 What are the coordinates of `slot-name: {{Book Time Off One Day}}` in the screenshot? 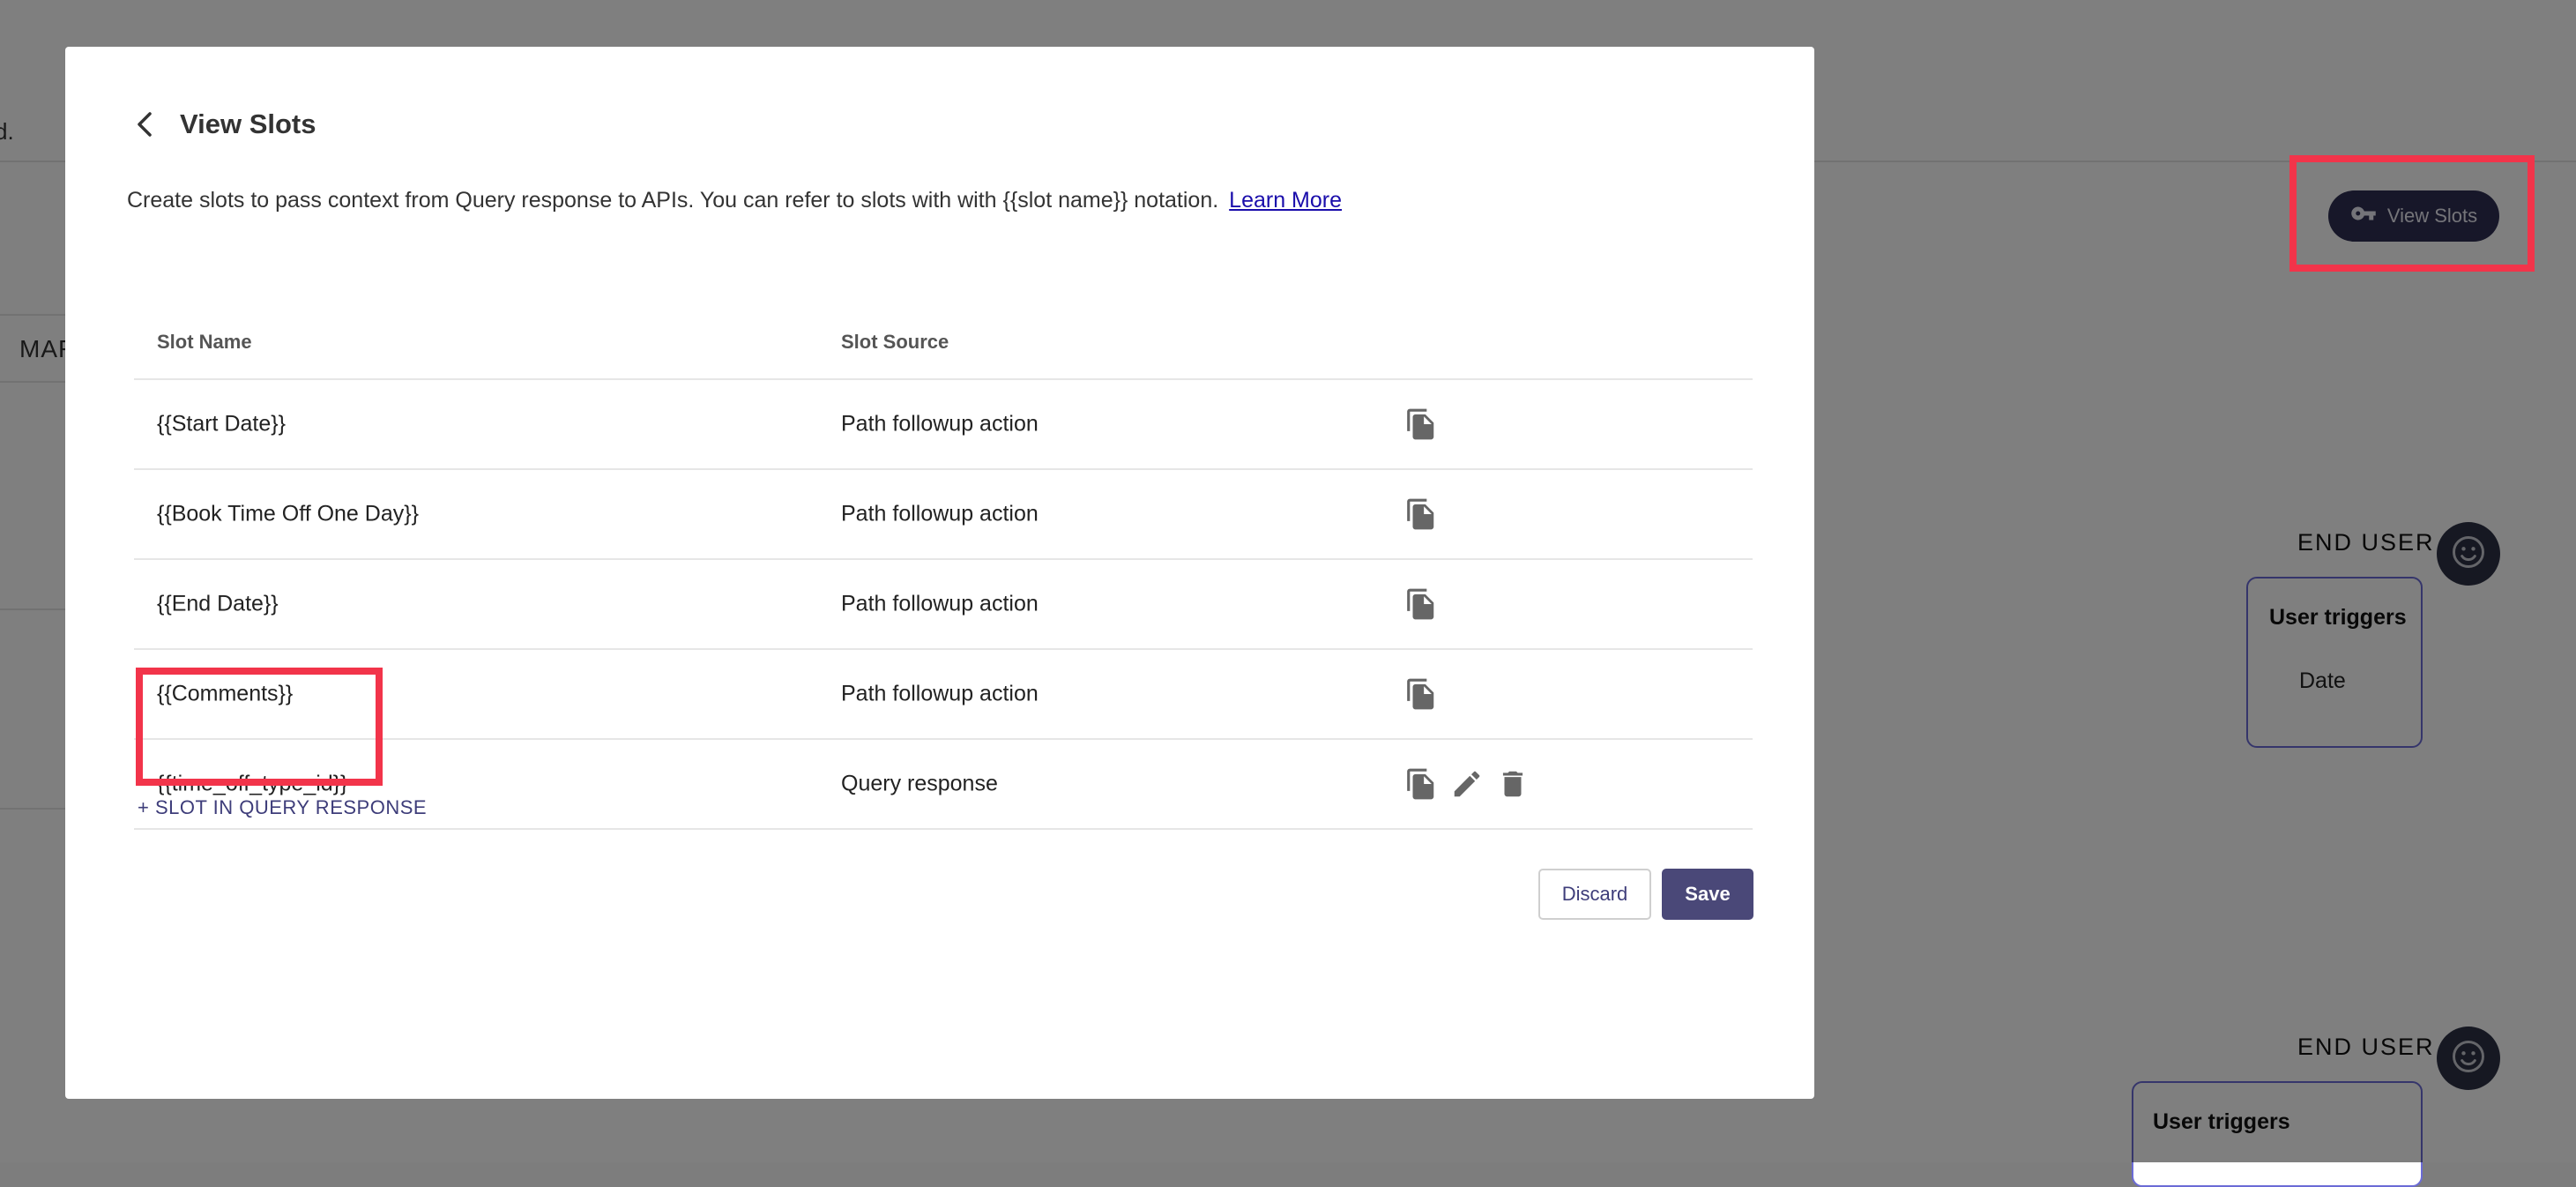 It's located at (288, 513).